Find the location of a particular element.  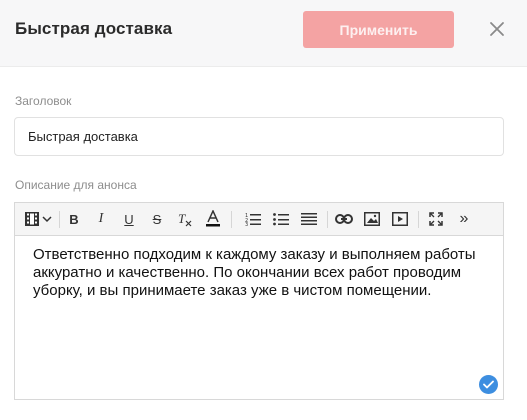

apply-button: Применить is located at coordinates (378, 29).